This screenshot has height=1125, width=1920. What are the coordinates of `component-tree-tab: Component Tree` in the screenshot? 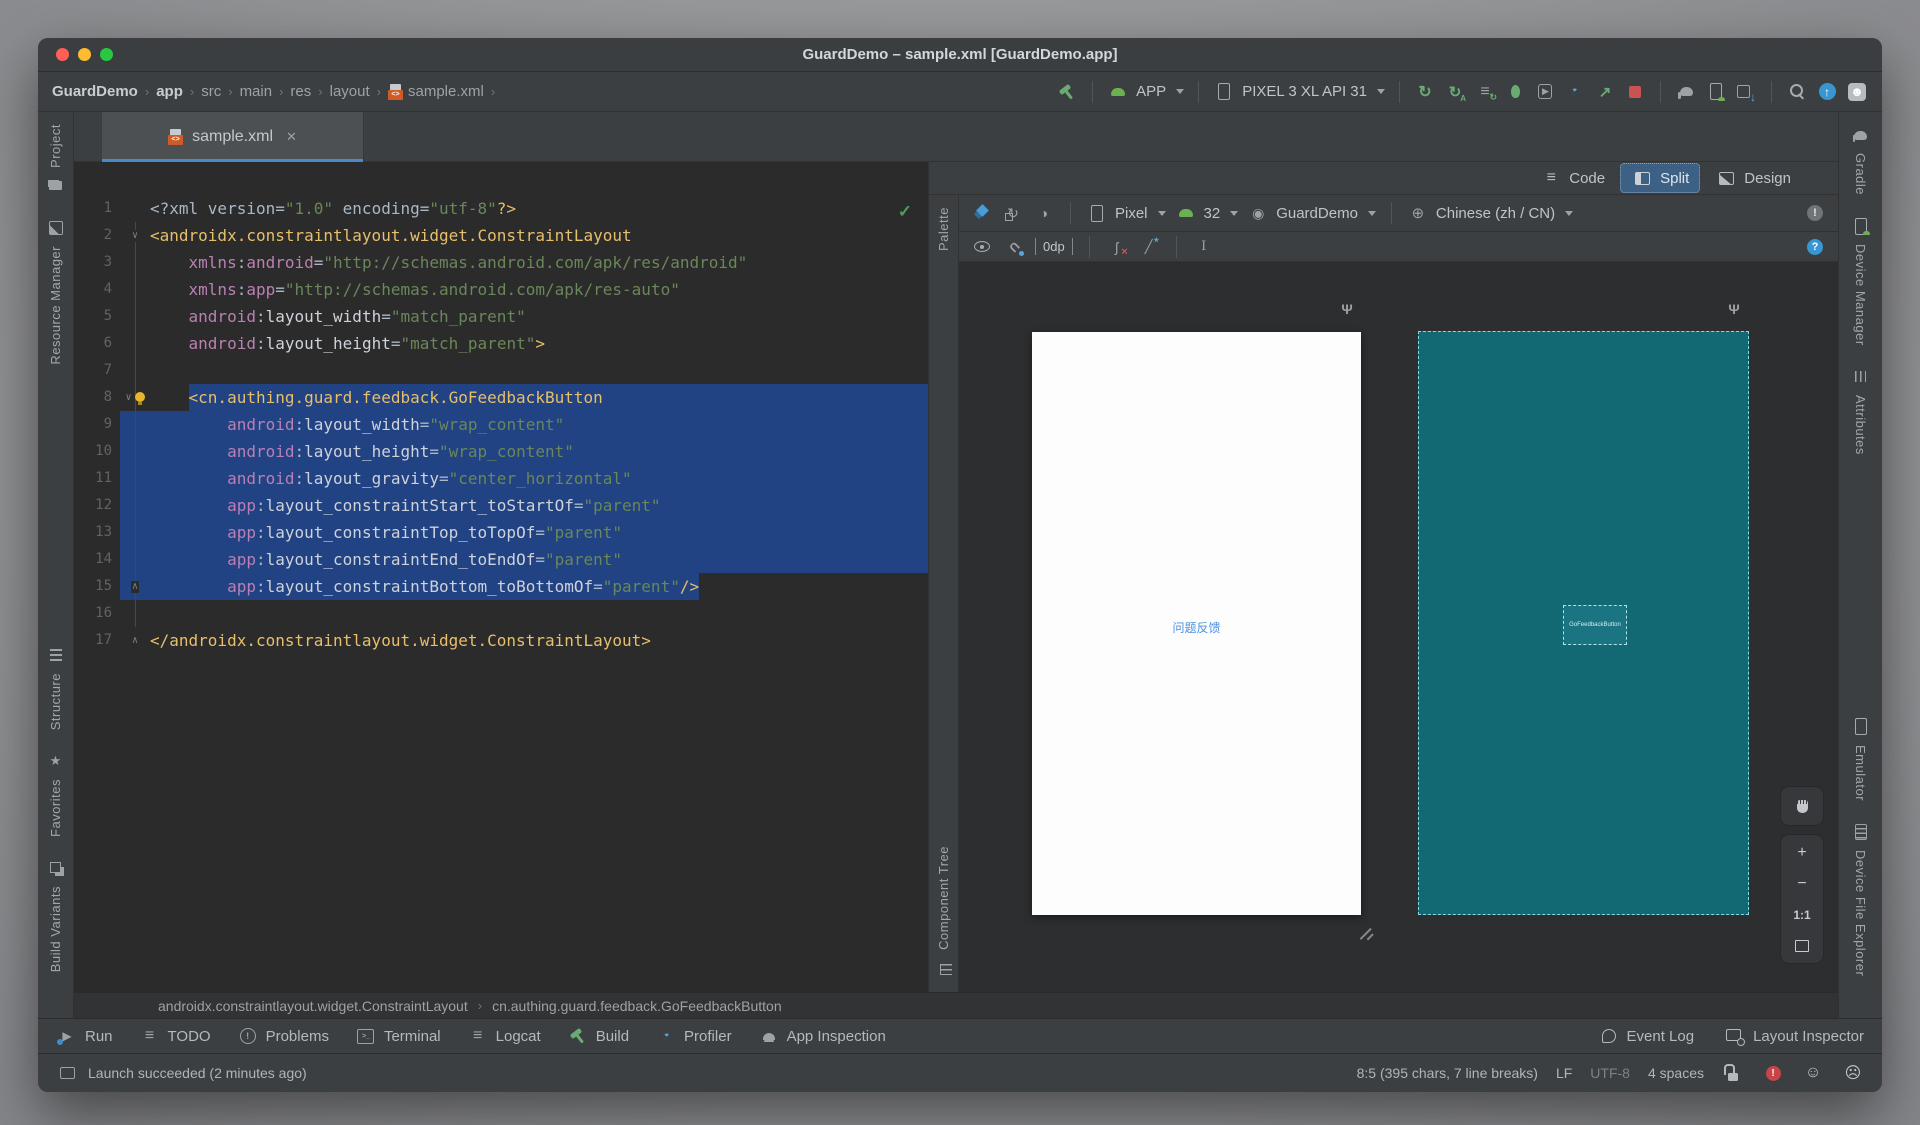 It's located at (944, 913).